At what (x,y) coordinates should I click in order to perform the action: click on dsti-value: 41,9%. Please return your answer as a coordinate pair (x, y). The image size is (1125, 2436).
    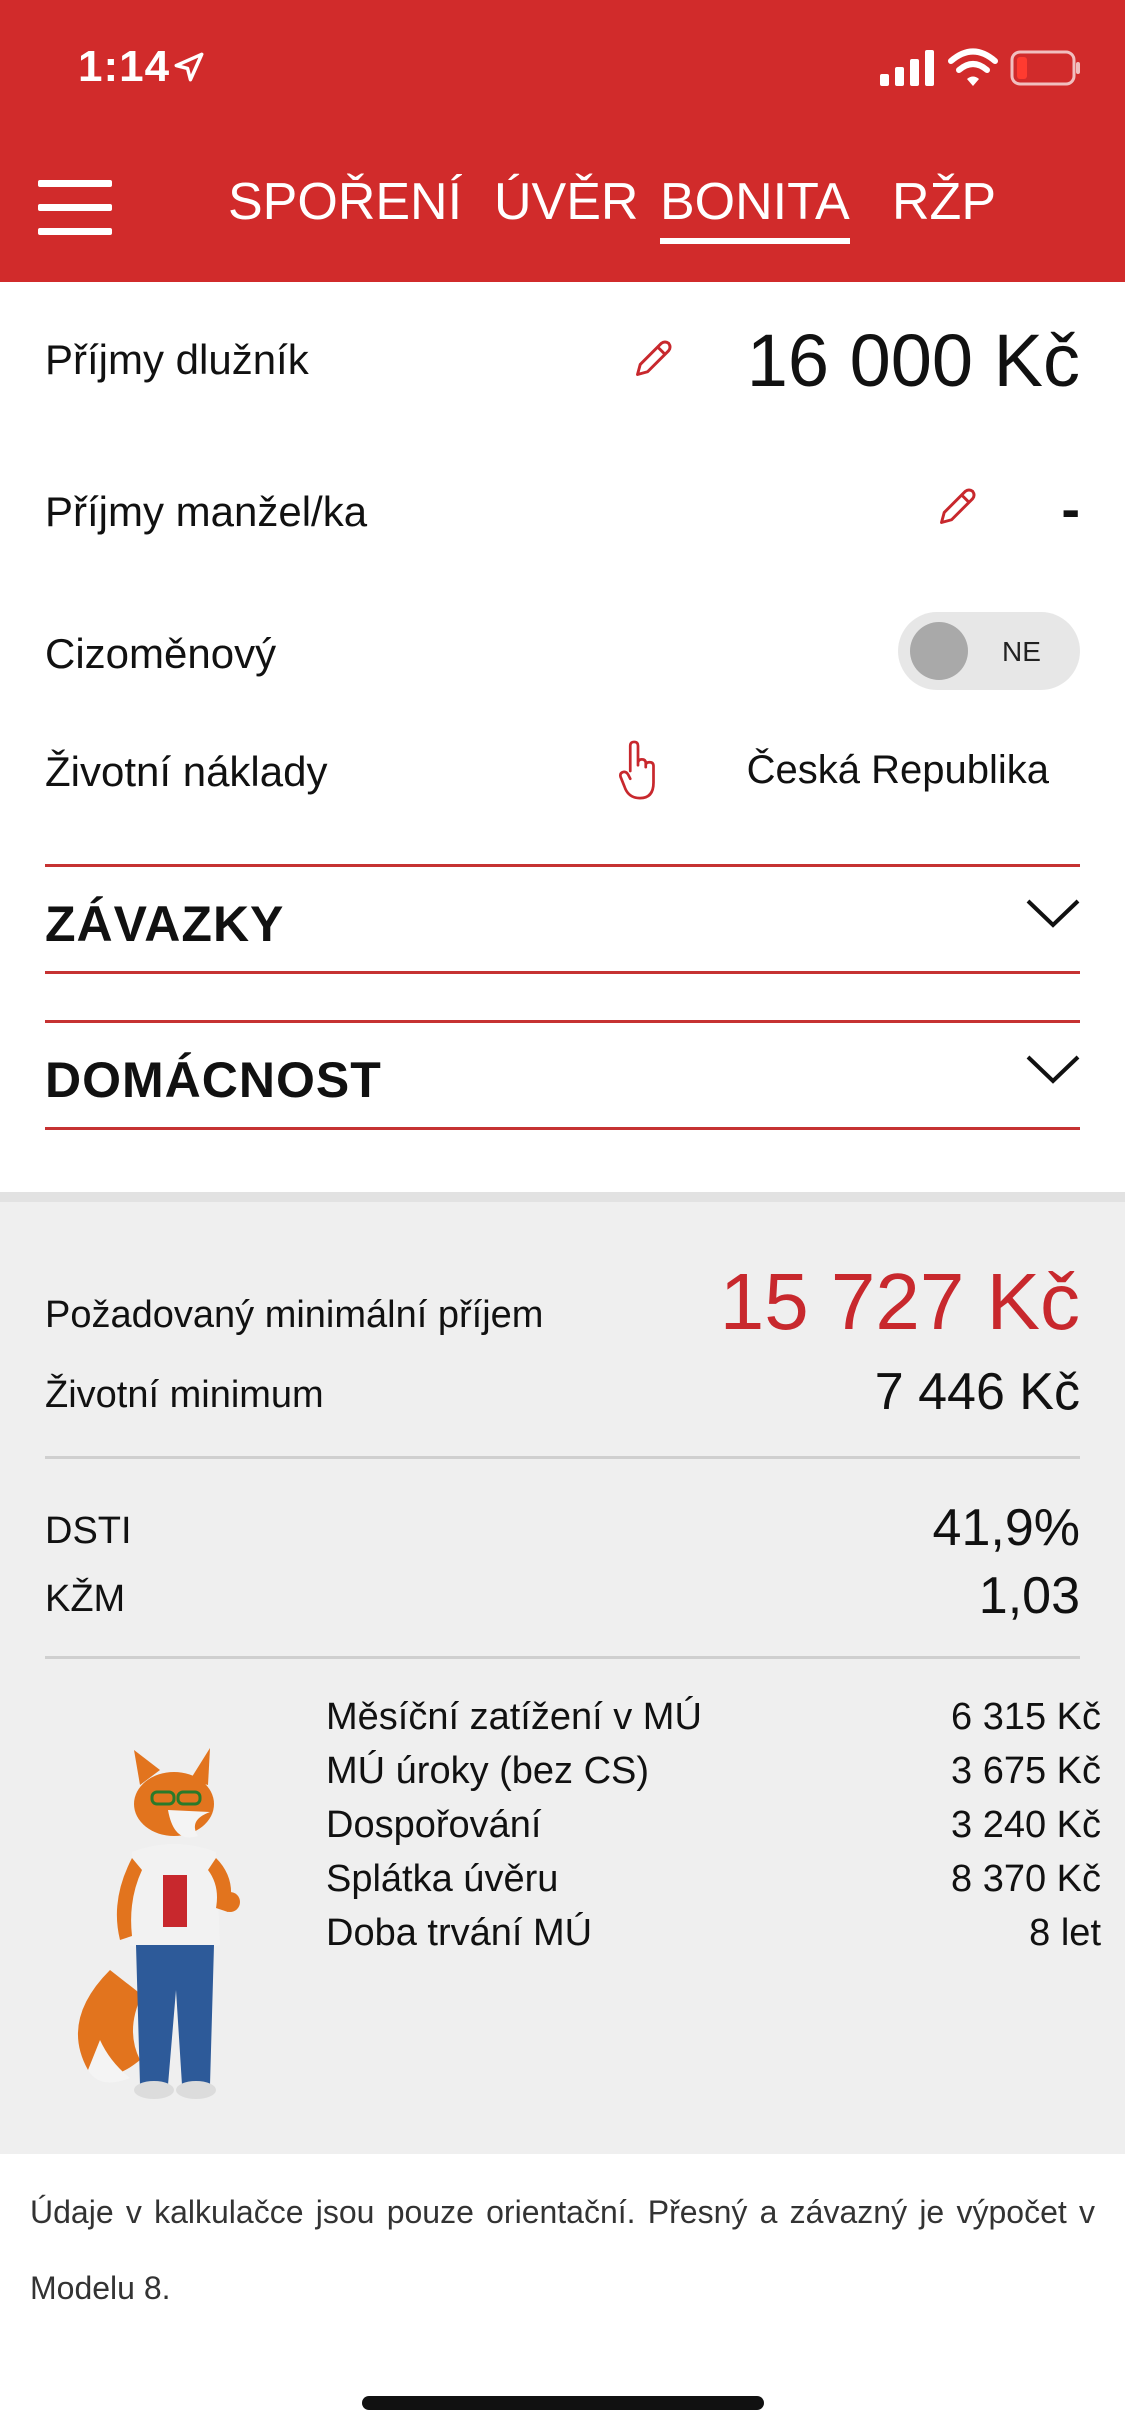
    Looking at the image, I should click on (1006, 1528).